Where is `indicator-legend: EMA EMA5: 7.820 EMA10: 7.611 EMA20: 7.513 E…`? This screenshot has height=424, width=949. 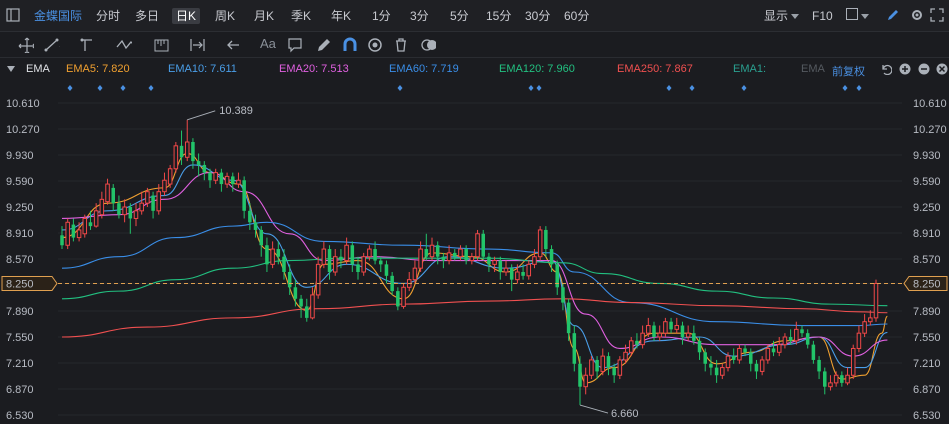
indicator-legend: EMA EMA5: 7.820 EMA10: 7.611 EMA20: 7.513 E… is located at coordinates (474, 69).